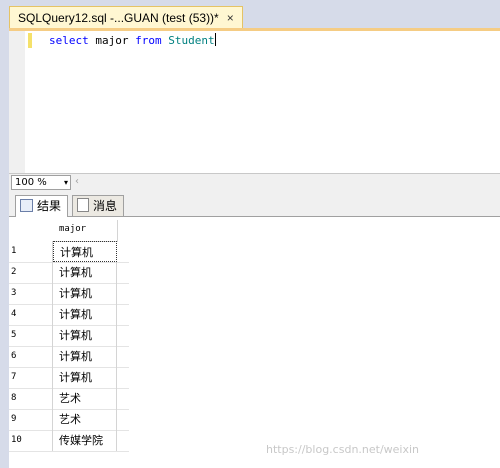 The height and width of the screenshot is (468, 500). Describe the element at coordinates (31, 251) in the screenshot. I see `row-number: 1` at that location.